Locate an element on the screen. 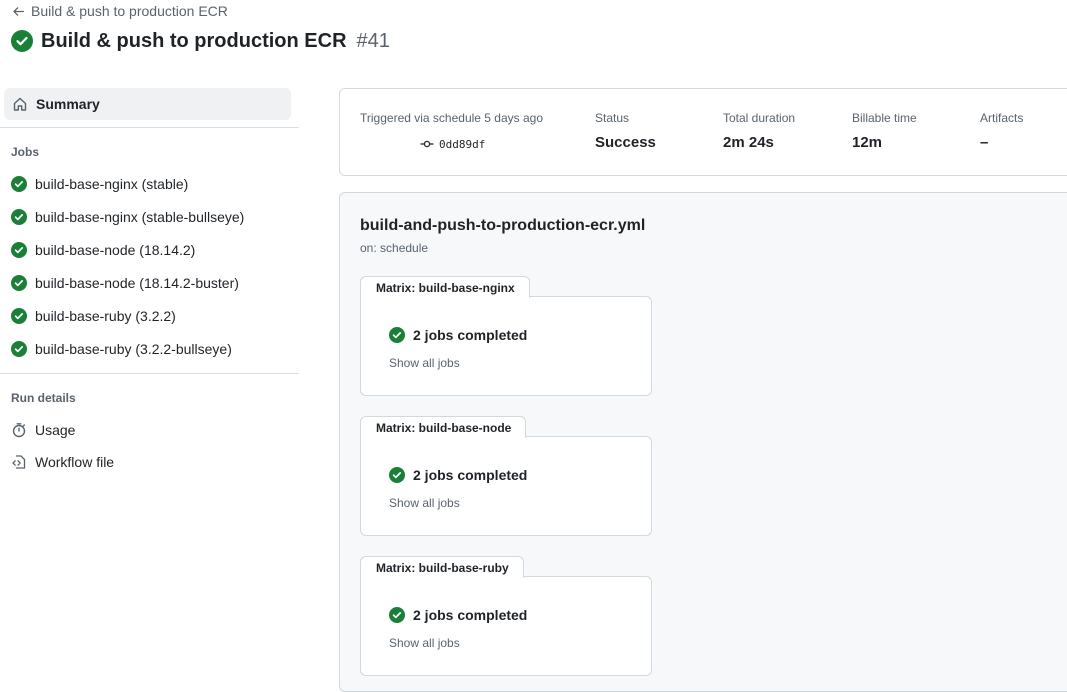 The width and height of the screenshot is (1067, 692). artifacts-label: Artifacts is located at coordinates (1002, 118).